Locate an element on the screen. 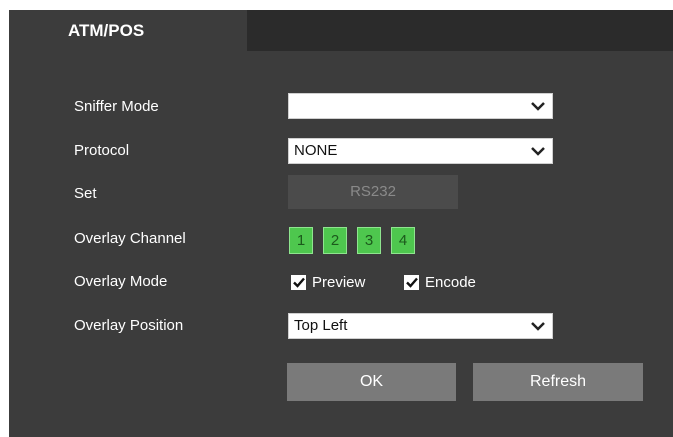  tab-bar: ATM/POS is located at coordinates (341, 30).